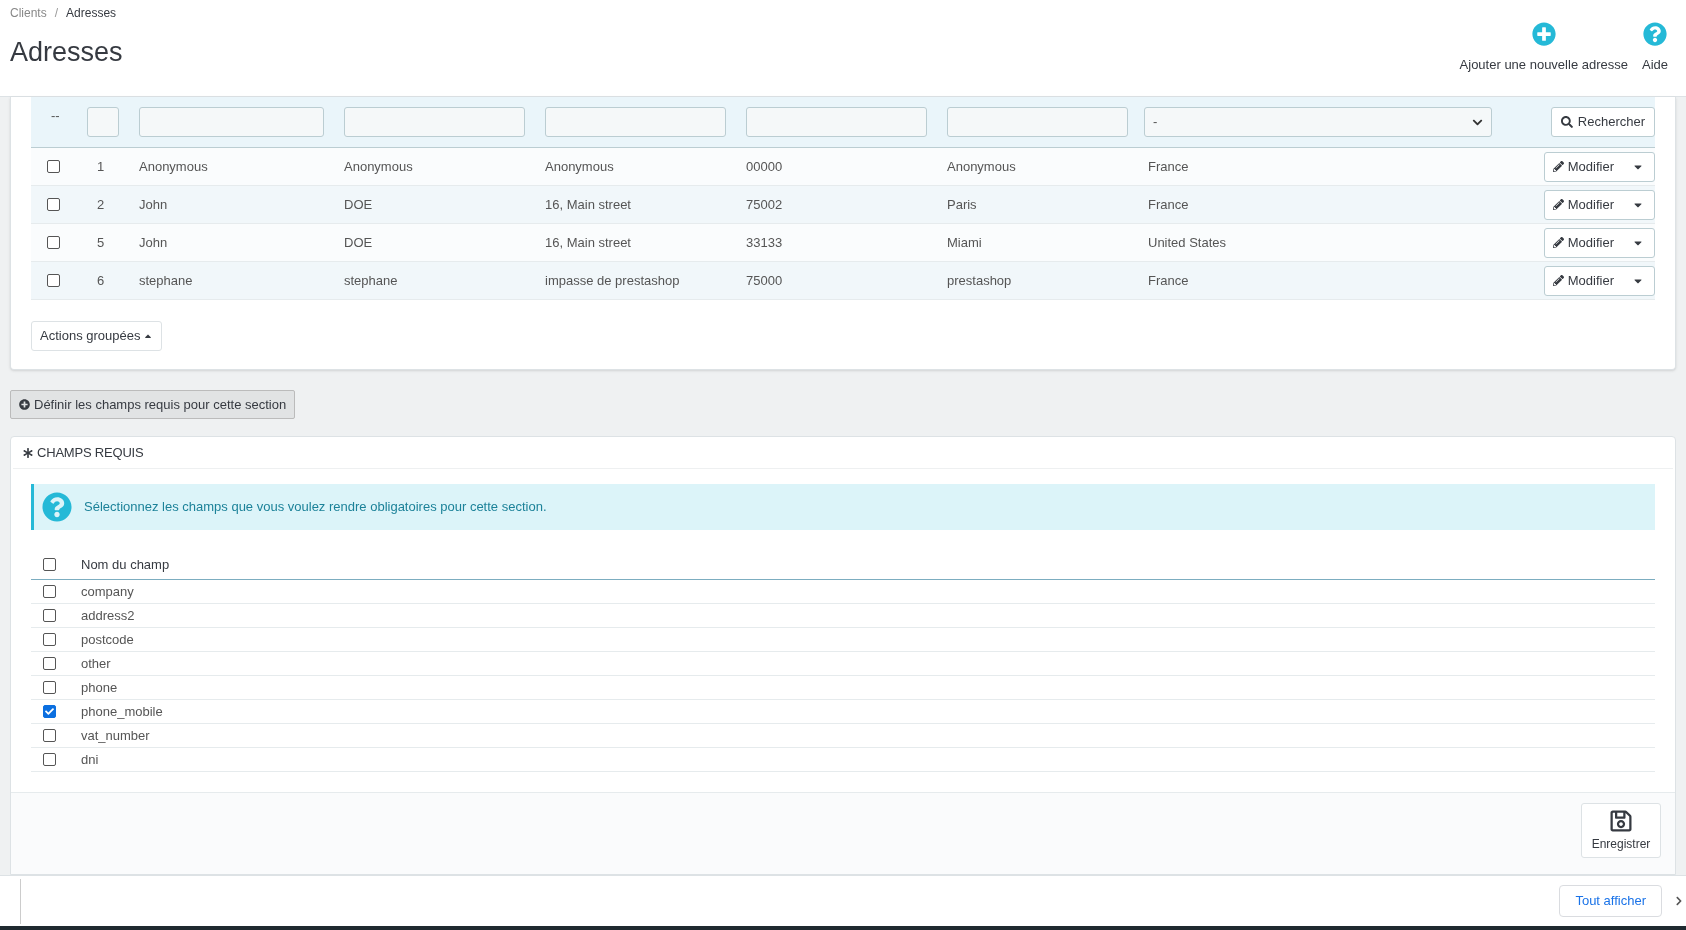  Describe the element at coordinates (1610, 901) in the screenshot. I see `show-all-button: Tout afficher` at that location.